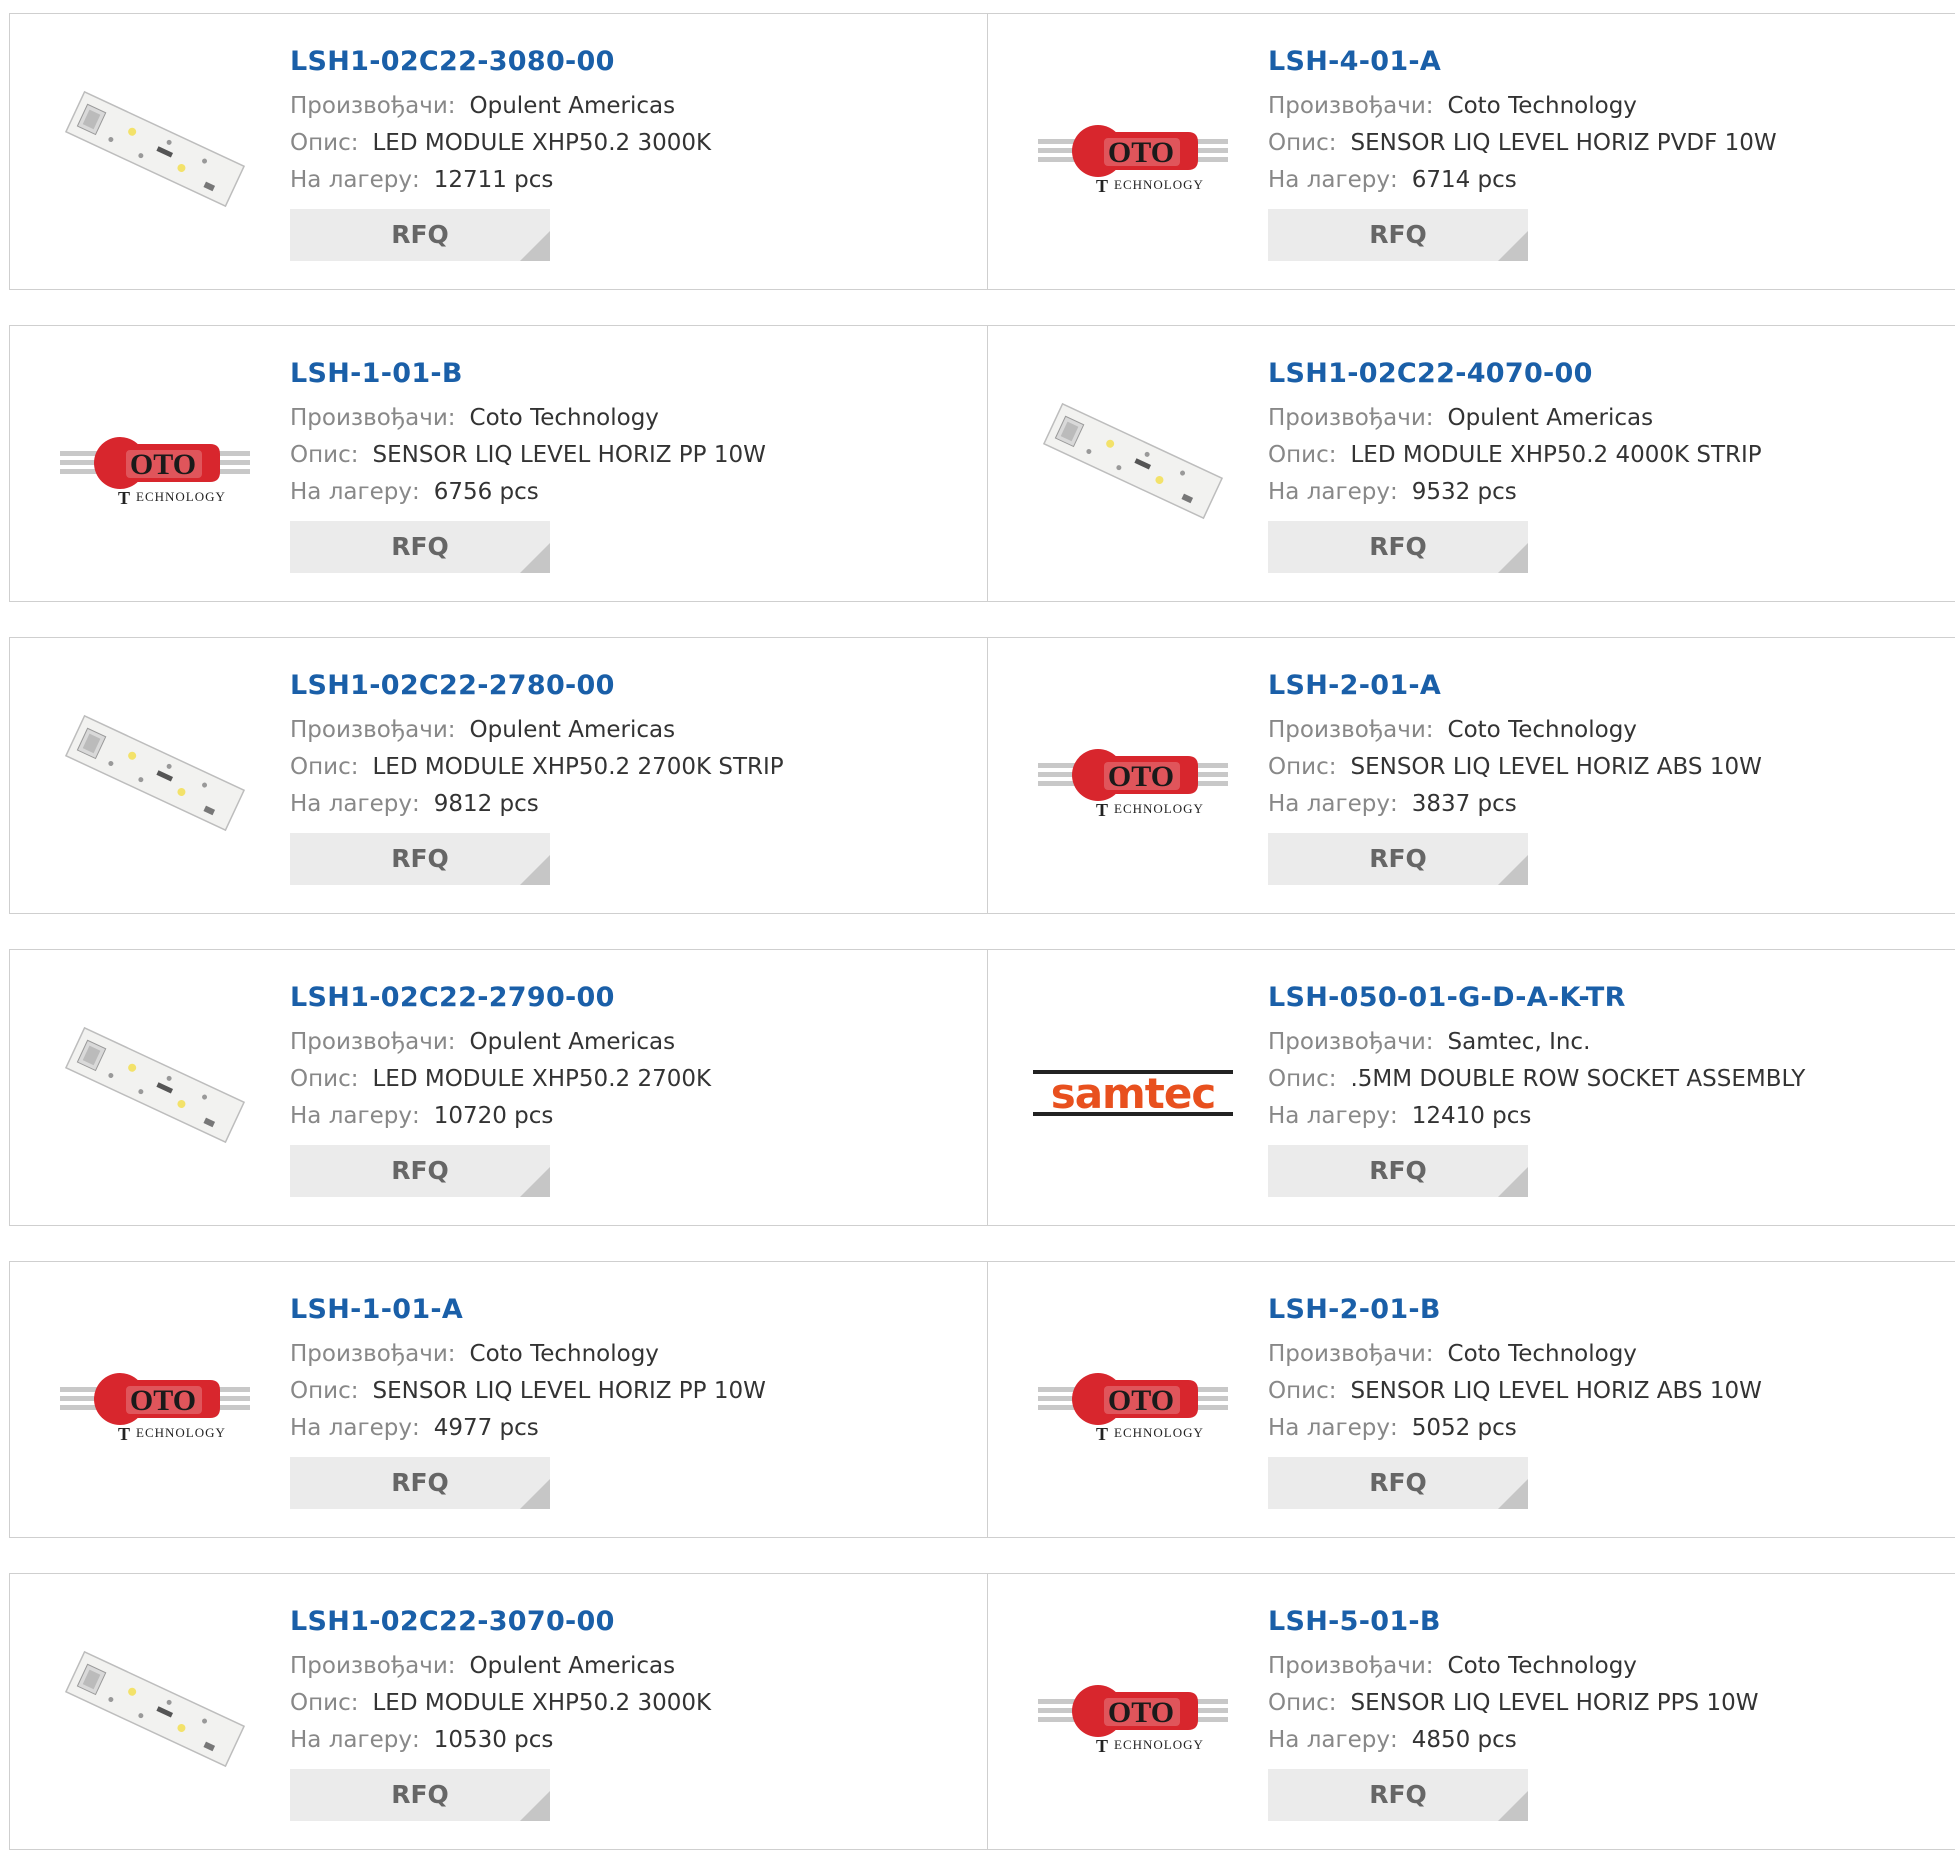  I want to click on part-number-link: LSH1-02C22-3070-00, so click(500, 1622).